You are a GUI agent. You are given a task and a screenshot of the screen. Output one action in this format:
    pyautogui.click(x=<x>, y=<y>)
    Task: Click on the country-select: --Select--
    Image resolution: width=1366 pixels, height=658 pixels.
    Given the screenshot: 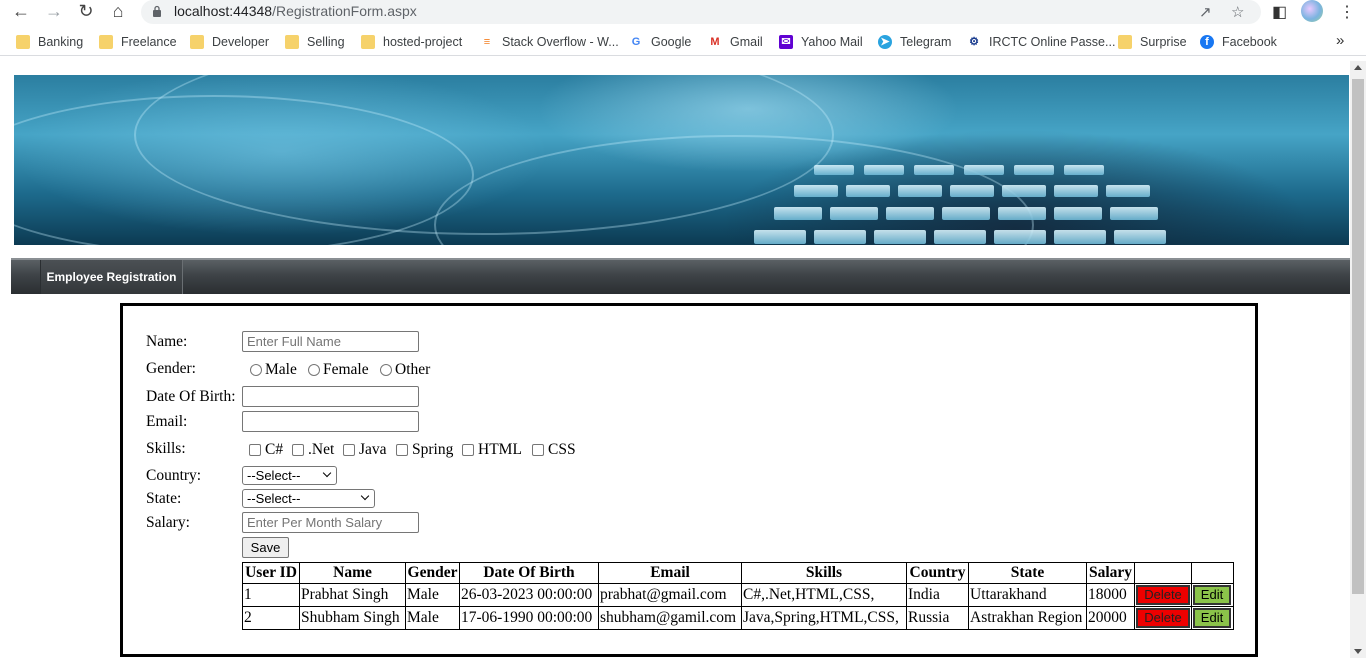 What is the action you would take?
    pyautogui.click(x=289, y=475)
    